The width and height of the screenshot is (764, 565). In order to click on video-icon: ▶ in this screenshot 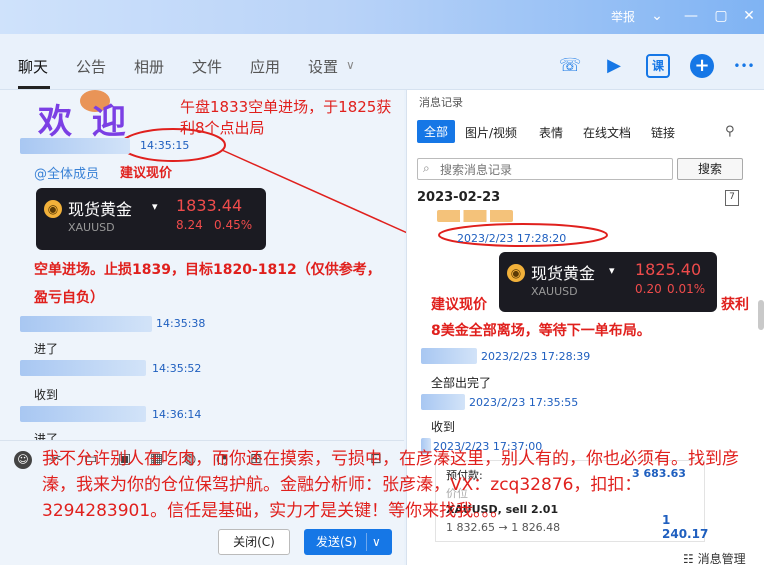, I will do `click(614, 66)`.